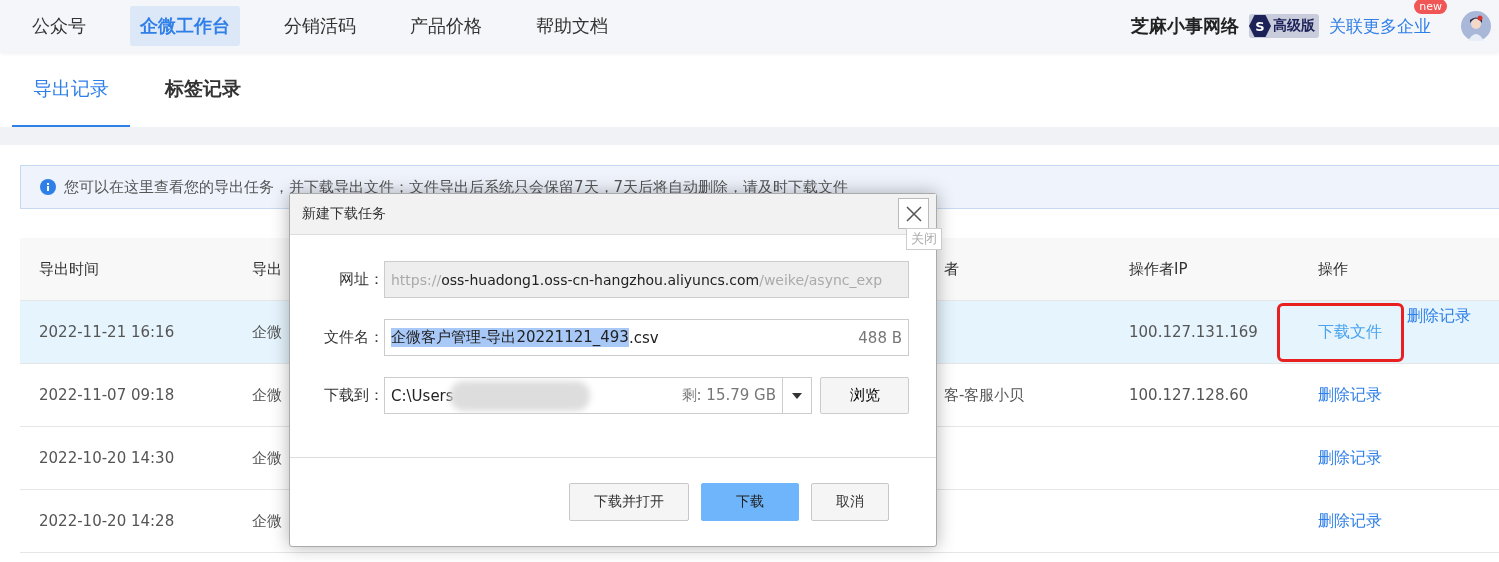 This screenshot has width=1499, height=562. Describe the element at coordinates (107, 458) in the screenshot. I see `table-cell: 2022-10-20 14:30` at that location.